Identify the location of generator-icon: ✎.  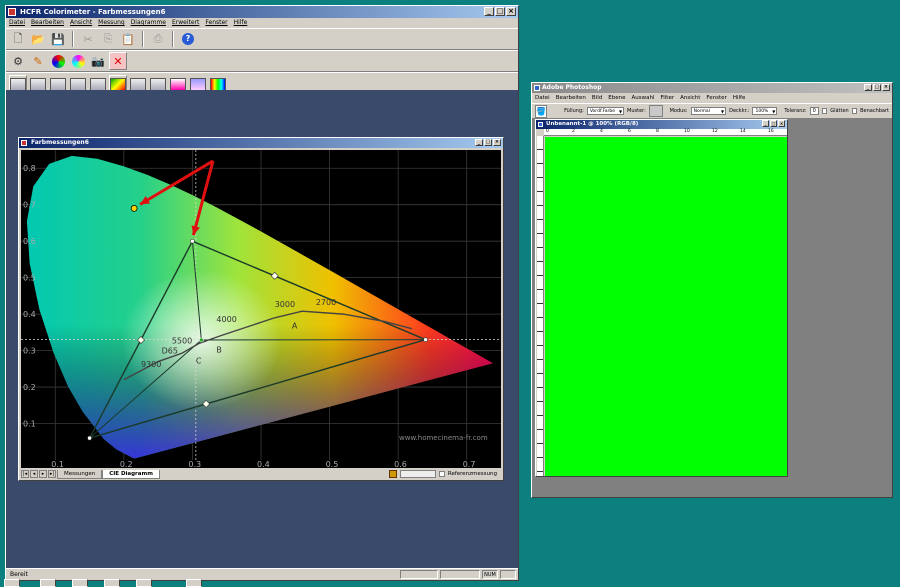
(38, 61).